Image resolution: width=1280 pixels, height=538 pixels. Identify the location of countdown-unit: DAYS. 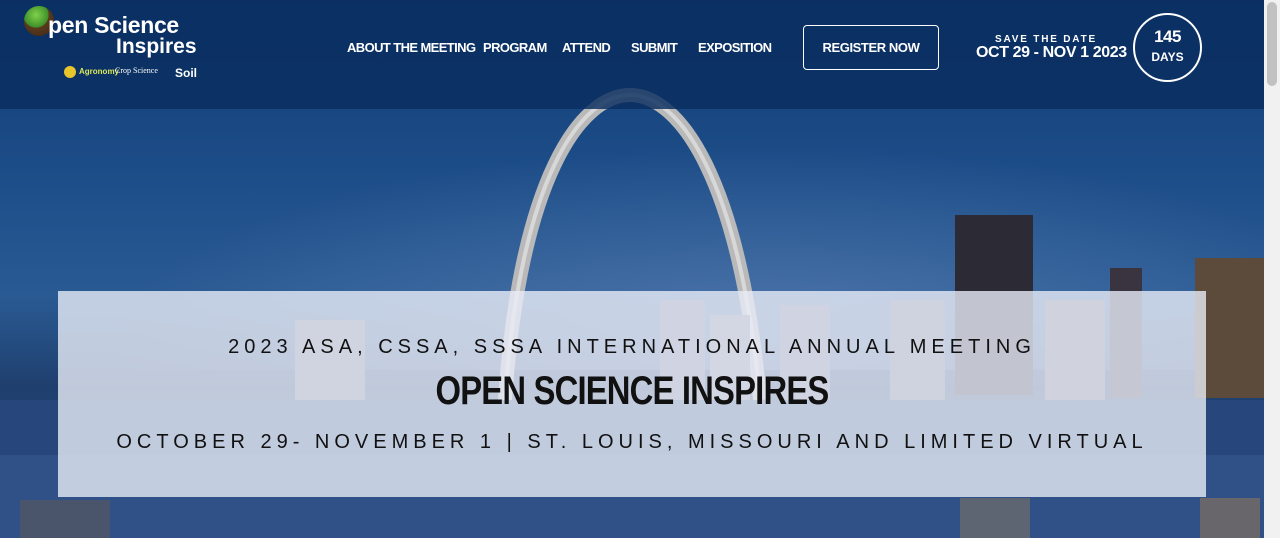
(1167, 57).